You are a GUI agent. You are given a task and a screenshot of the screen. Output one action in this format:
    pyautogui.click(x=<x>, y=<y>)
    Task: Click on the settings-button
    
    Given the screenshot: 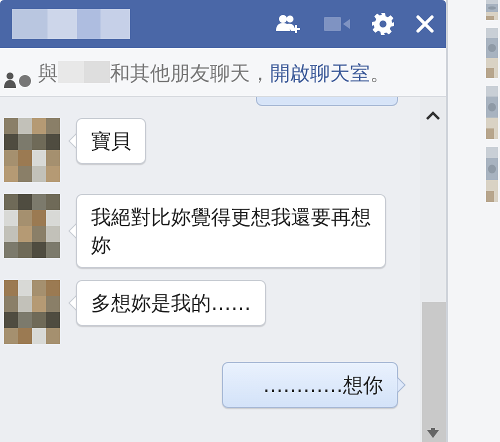 What is the action you would take?
    pyautogui.click(x=383, y=24)
    